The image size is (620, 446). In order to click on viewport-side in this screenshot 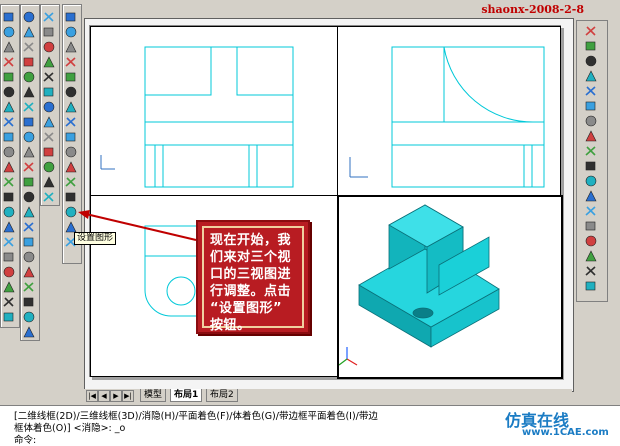, I will do `click(449, 111)`.